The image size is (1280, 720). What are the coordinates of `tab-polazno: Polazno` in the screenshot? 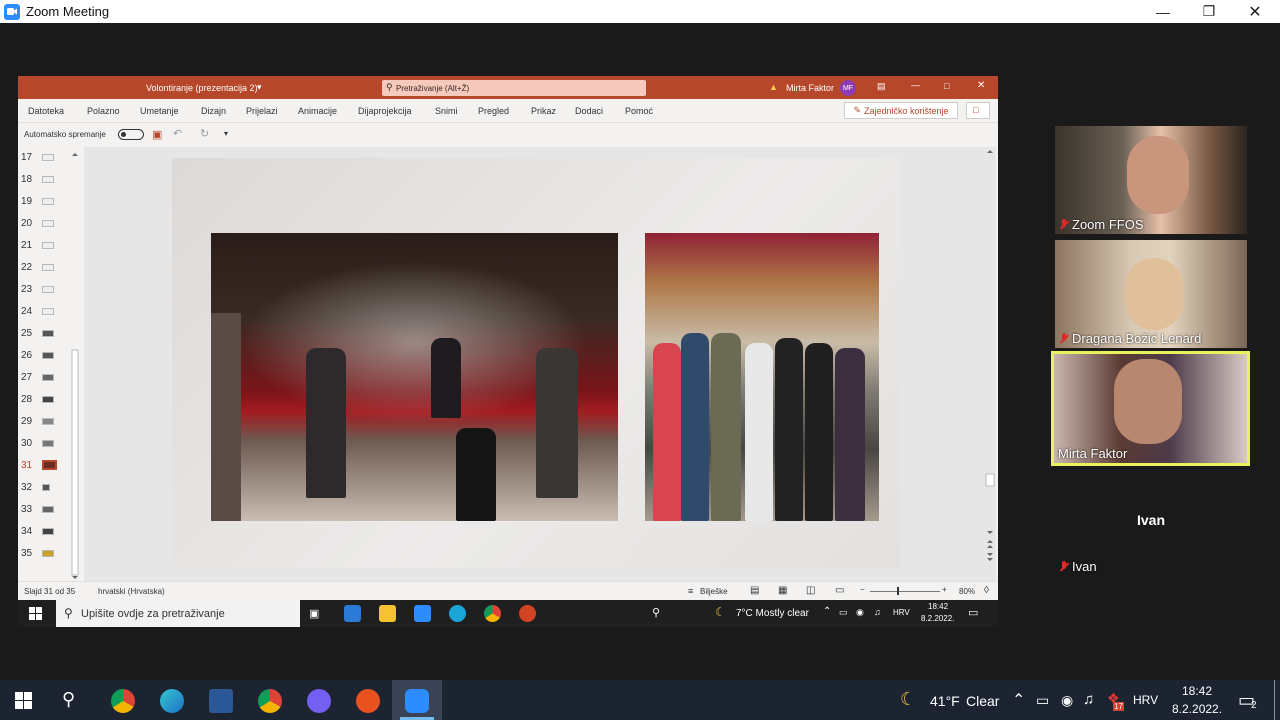 It's located at (103, 111).